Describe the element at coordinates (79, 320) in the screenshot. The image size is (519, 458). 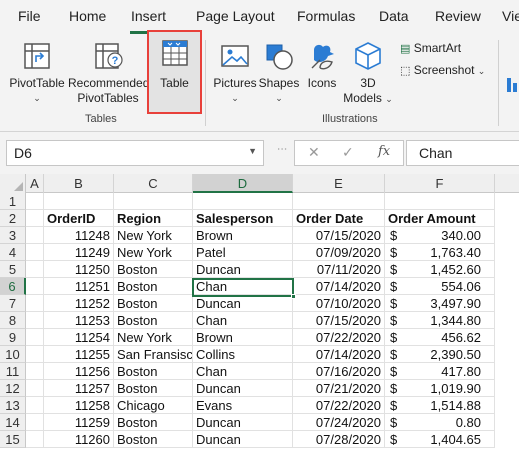
I see `cell-b8: 11253` at that location.